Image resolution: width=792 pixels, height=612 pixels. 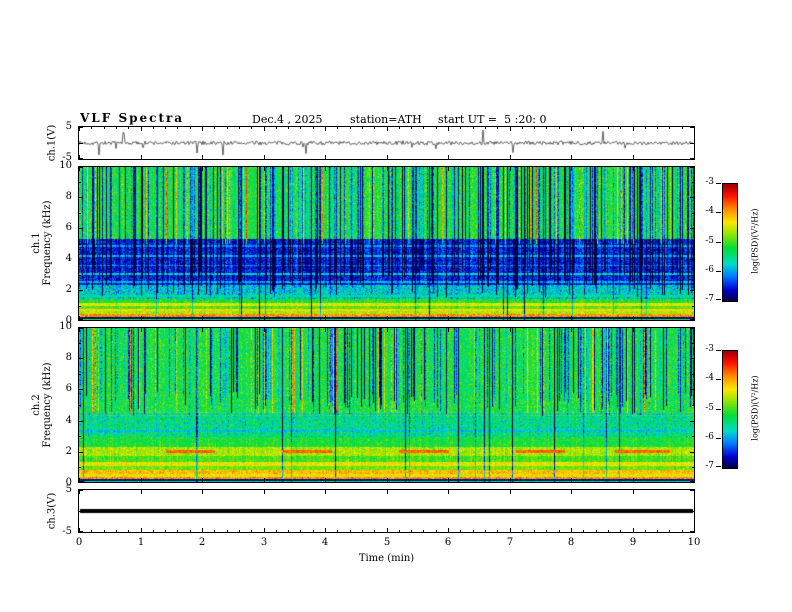 I want to click on ch1-frequency-axis-label-line2: Frequency (kHz), so click(x=47, y=243).